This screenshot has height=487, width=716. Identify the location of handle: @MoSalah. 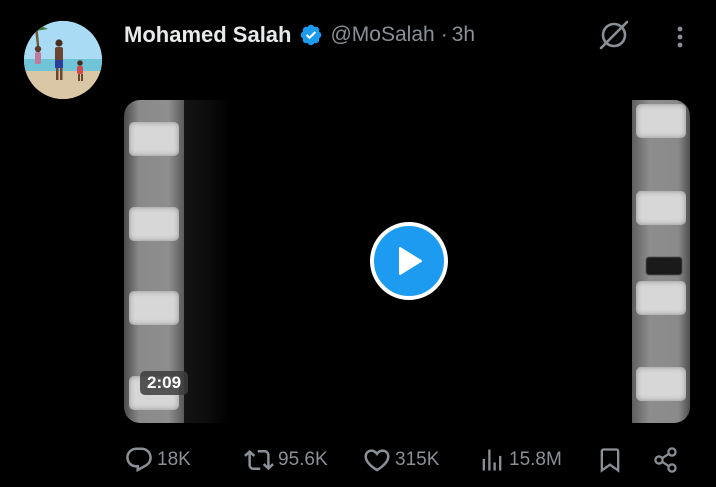
(382, 35).